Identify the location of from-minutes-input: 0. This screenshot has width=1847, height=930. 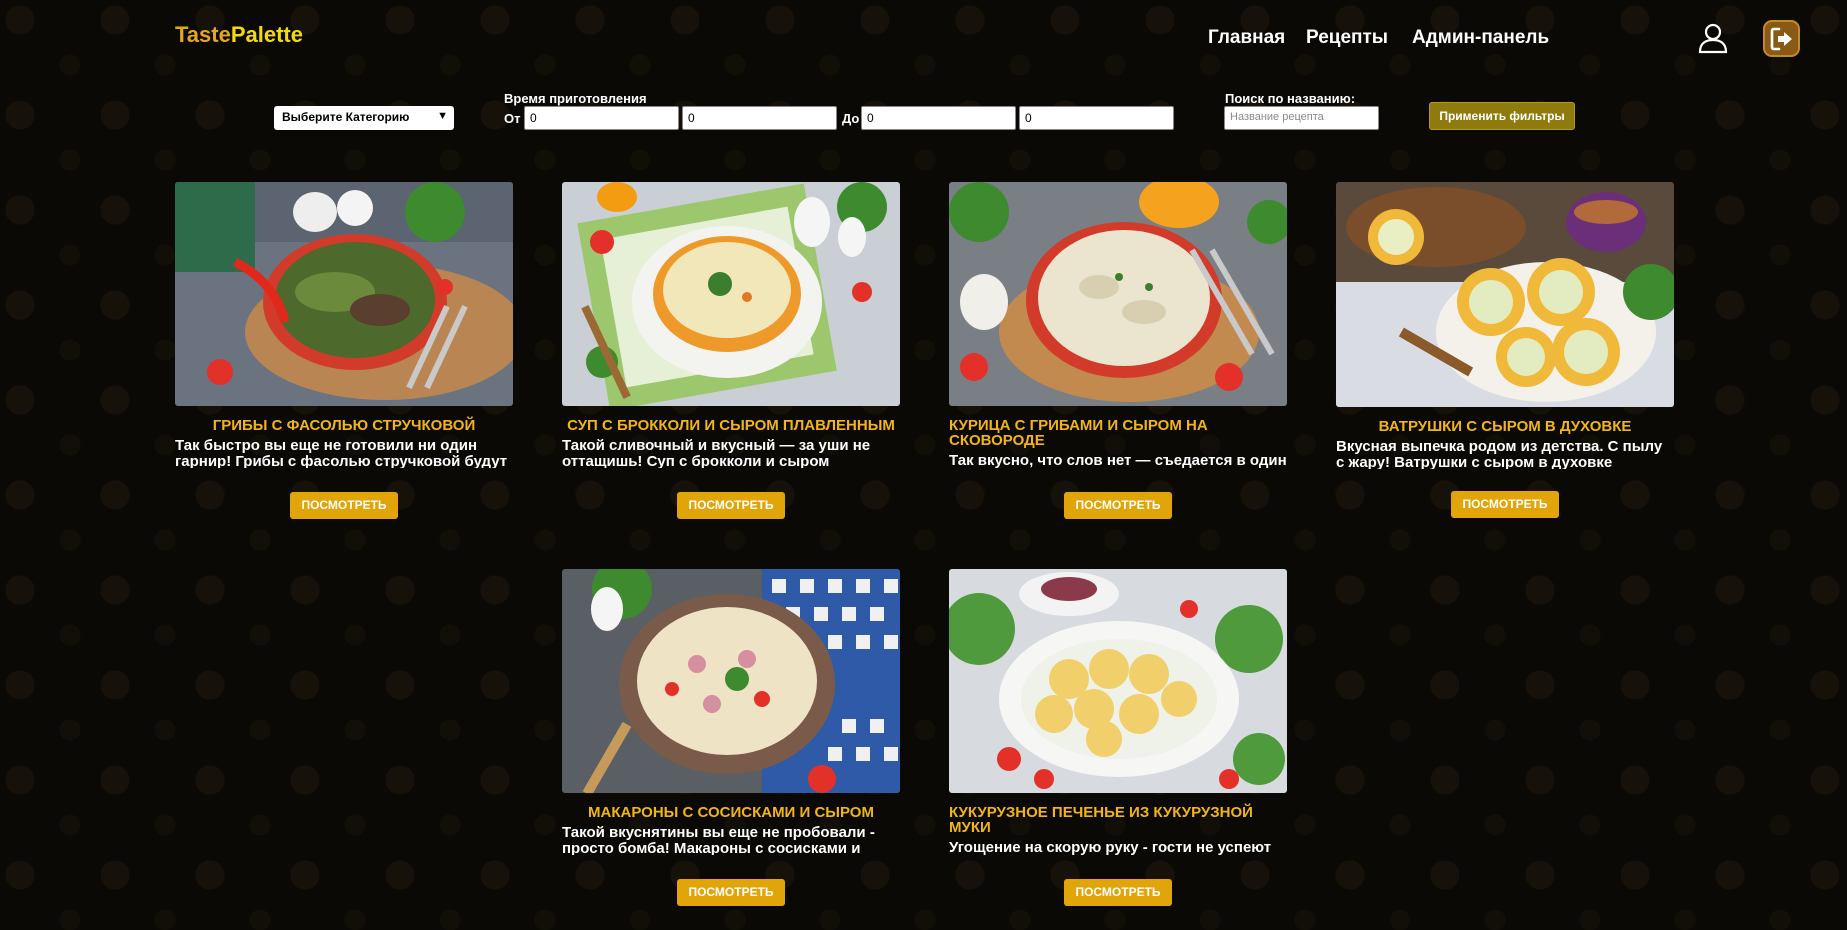
(759, 118).